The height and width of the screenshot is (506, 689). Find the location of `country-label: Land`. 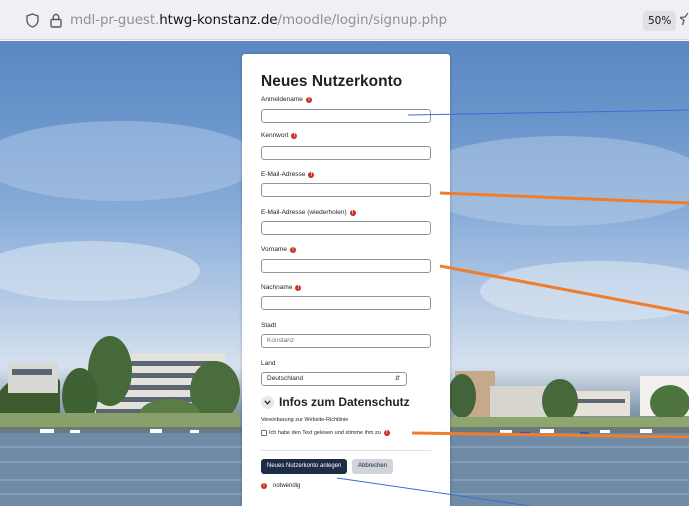

country-label: Land is located at coordinates (268, 363).